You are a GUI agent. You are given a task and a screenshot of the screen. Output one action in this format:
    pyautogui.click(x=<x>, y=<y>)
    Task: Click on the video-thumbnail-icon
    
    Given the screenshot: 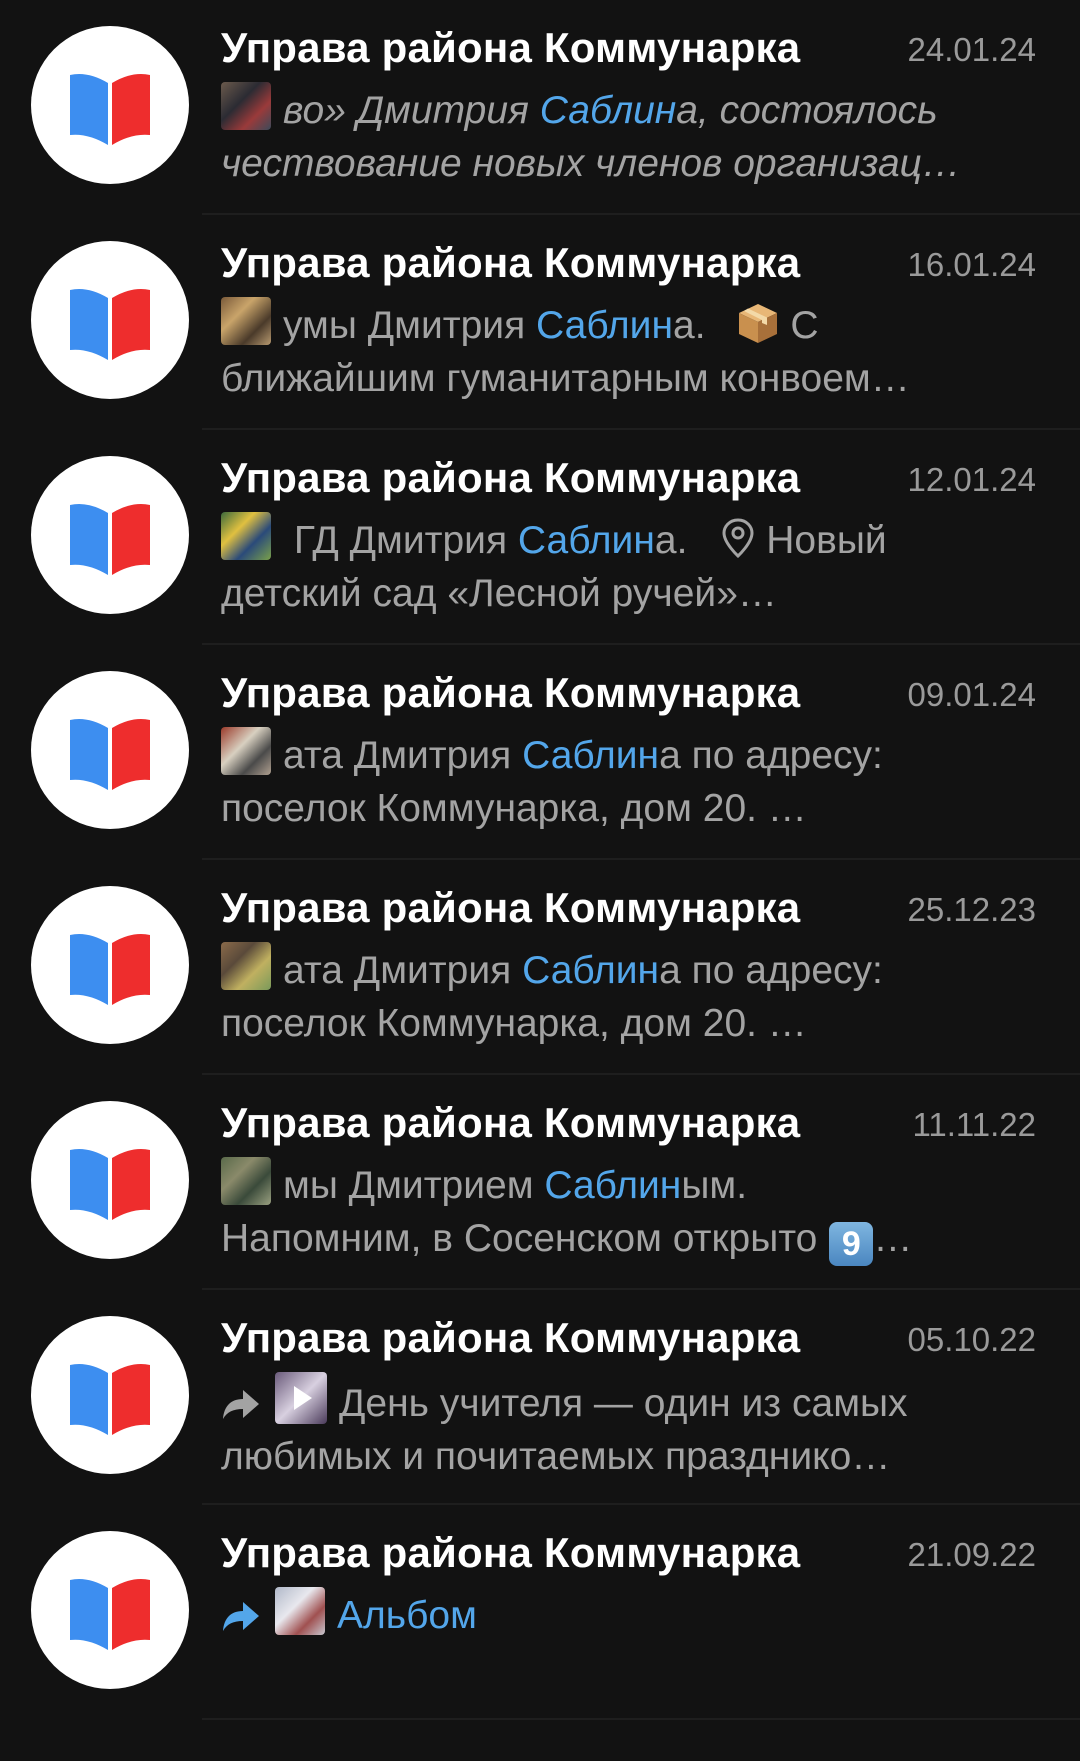 What is the action you would take?
    pyautogui.click(x=301, y=1398)
    